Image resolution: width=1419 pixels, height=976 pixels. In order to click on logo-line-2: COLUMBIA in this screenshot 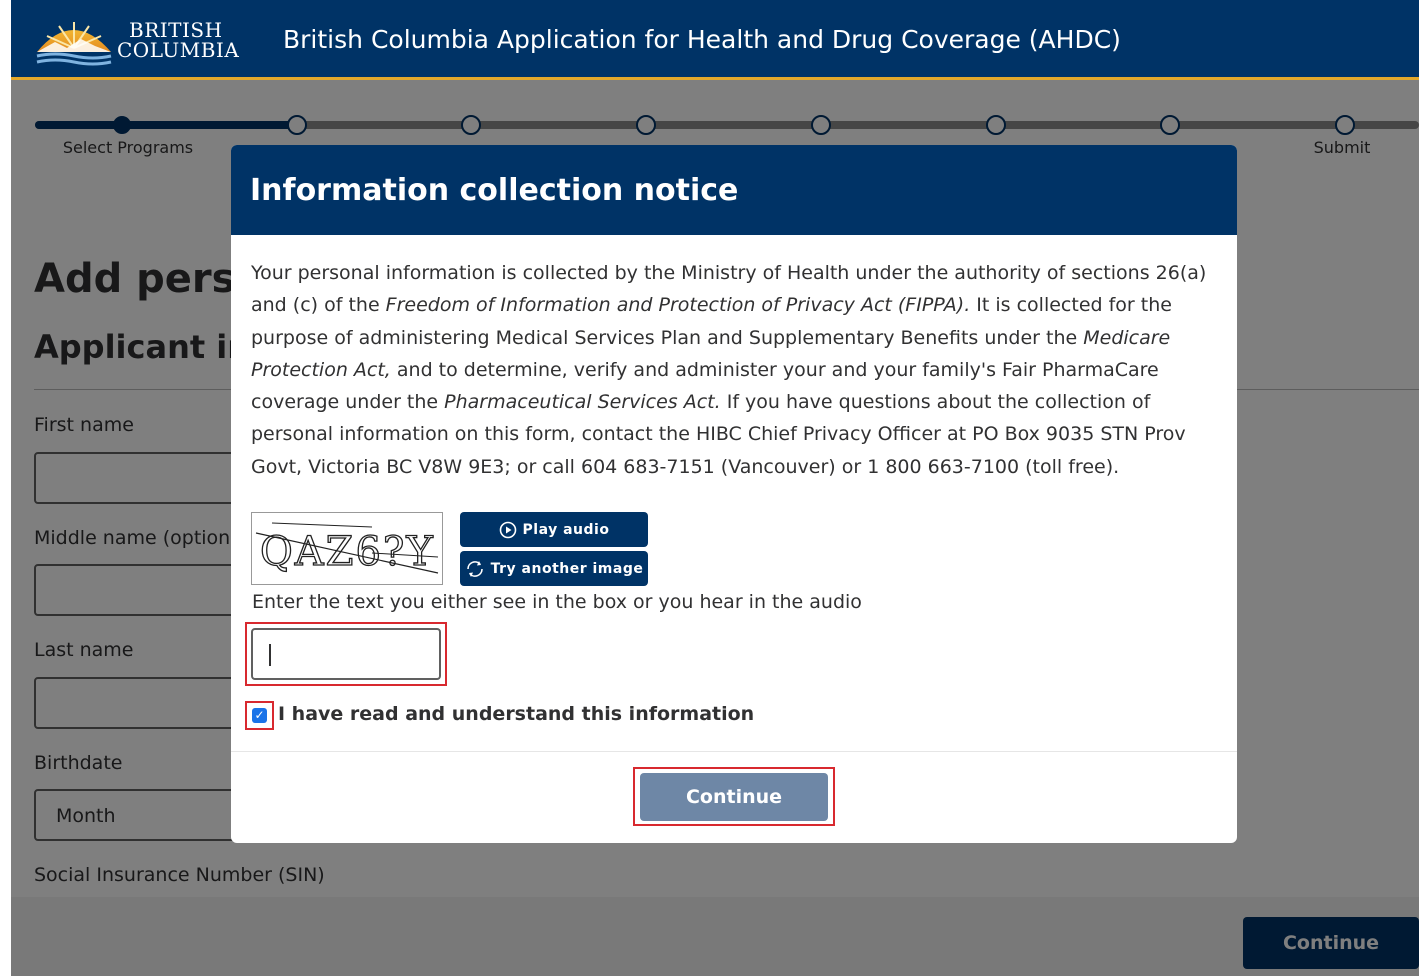, I will do `click(178, 50)`.